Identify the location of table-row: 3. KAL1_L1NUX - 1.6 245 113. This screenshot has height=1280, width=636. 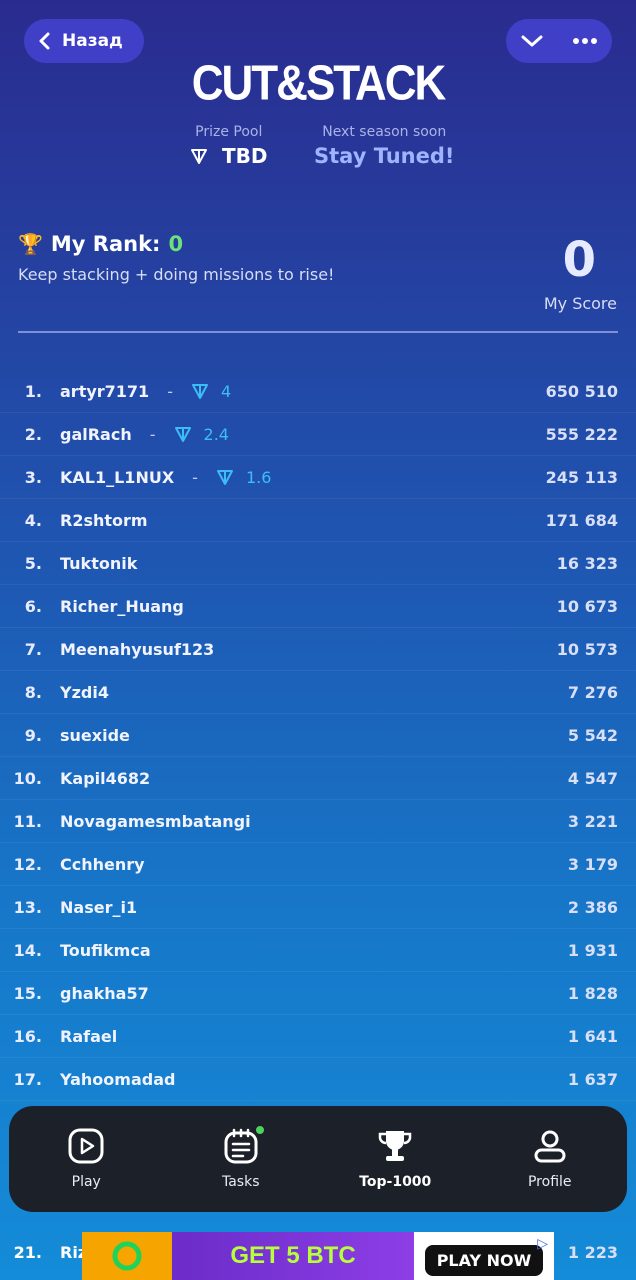
(318, 477).